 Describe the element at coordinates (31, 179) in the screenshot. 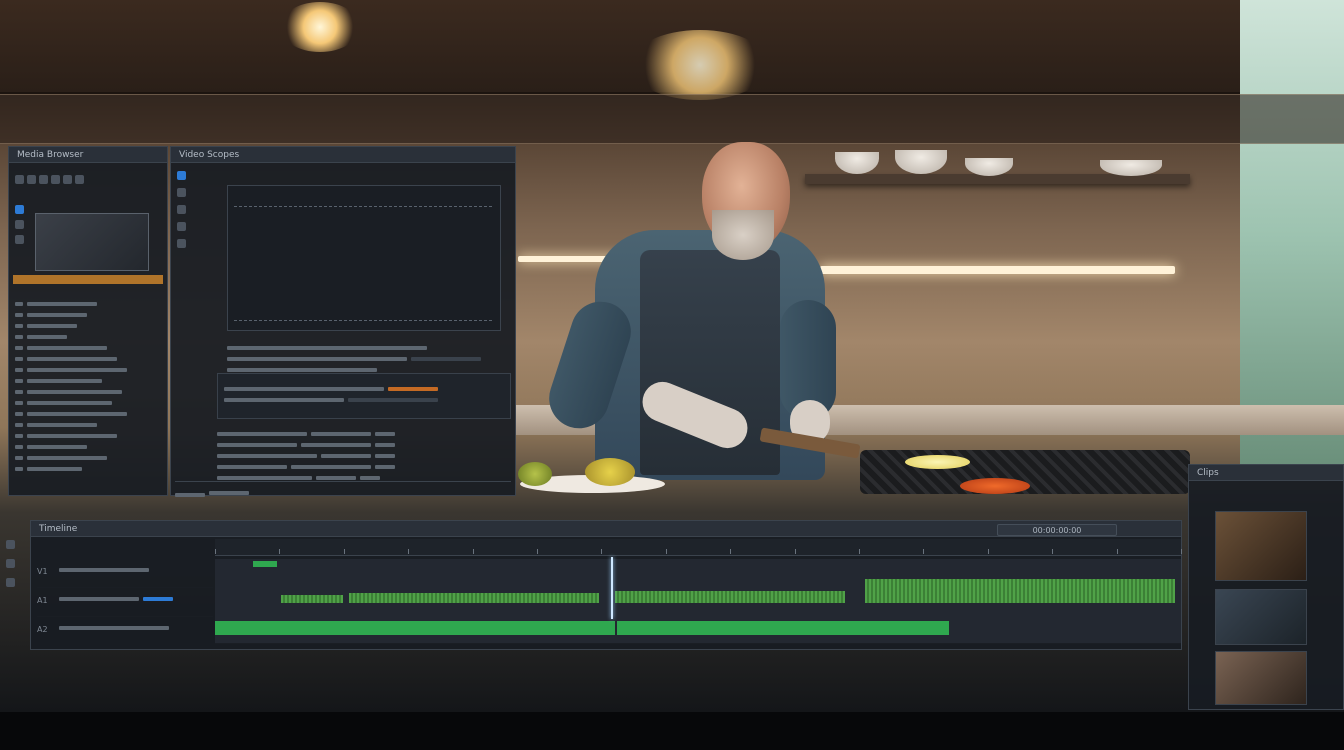

I see `play-icon` at that location.